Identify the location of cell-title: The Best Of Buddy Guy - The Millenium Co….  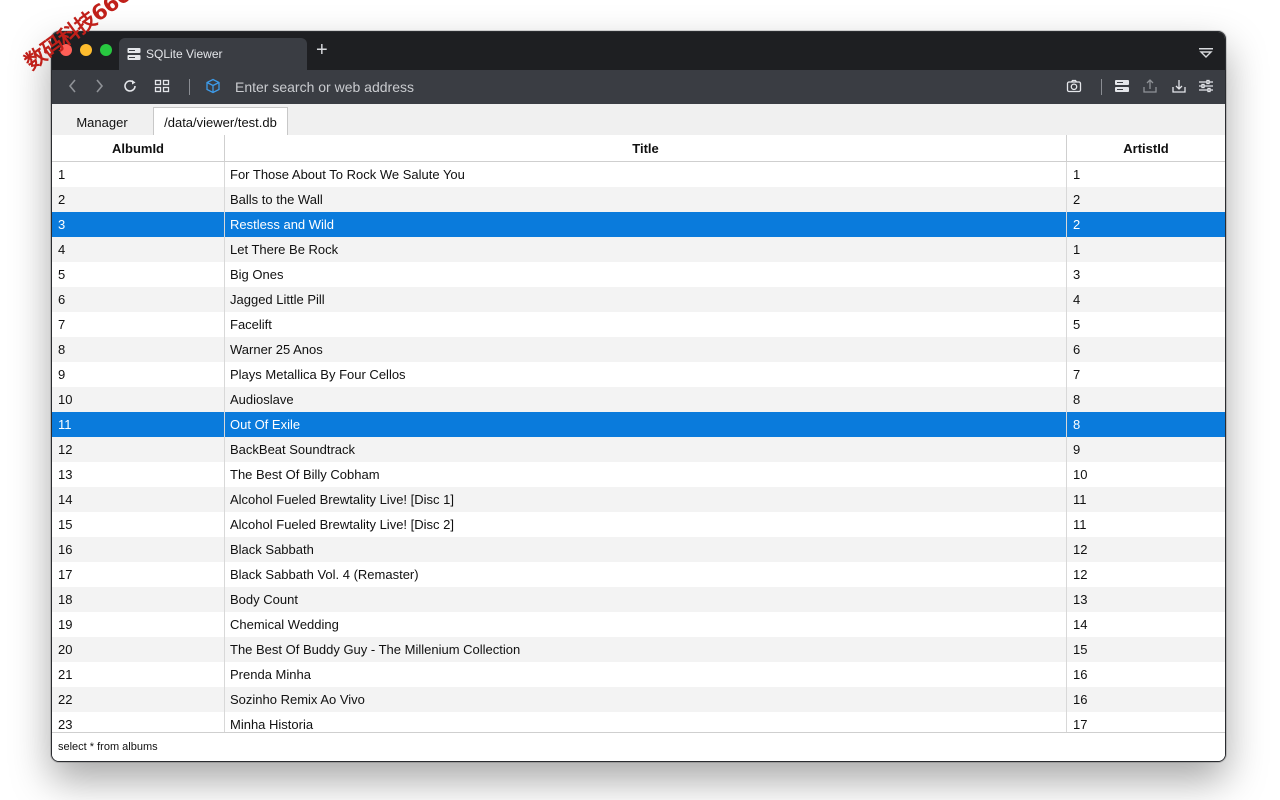
(646, 649).